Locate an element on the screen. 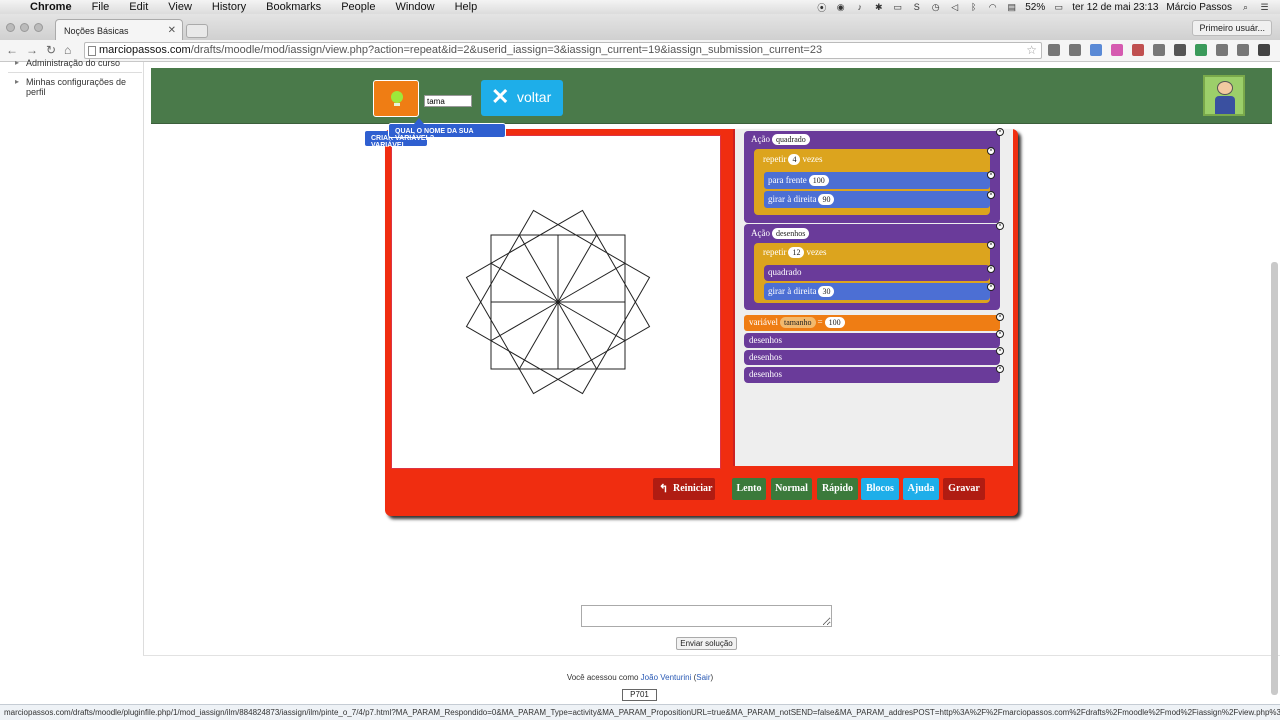  menu-view: View is located at coordinates (180, 7).